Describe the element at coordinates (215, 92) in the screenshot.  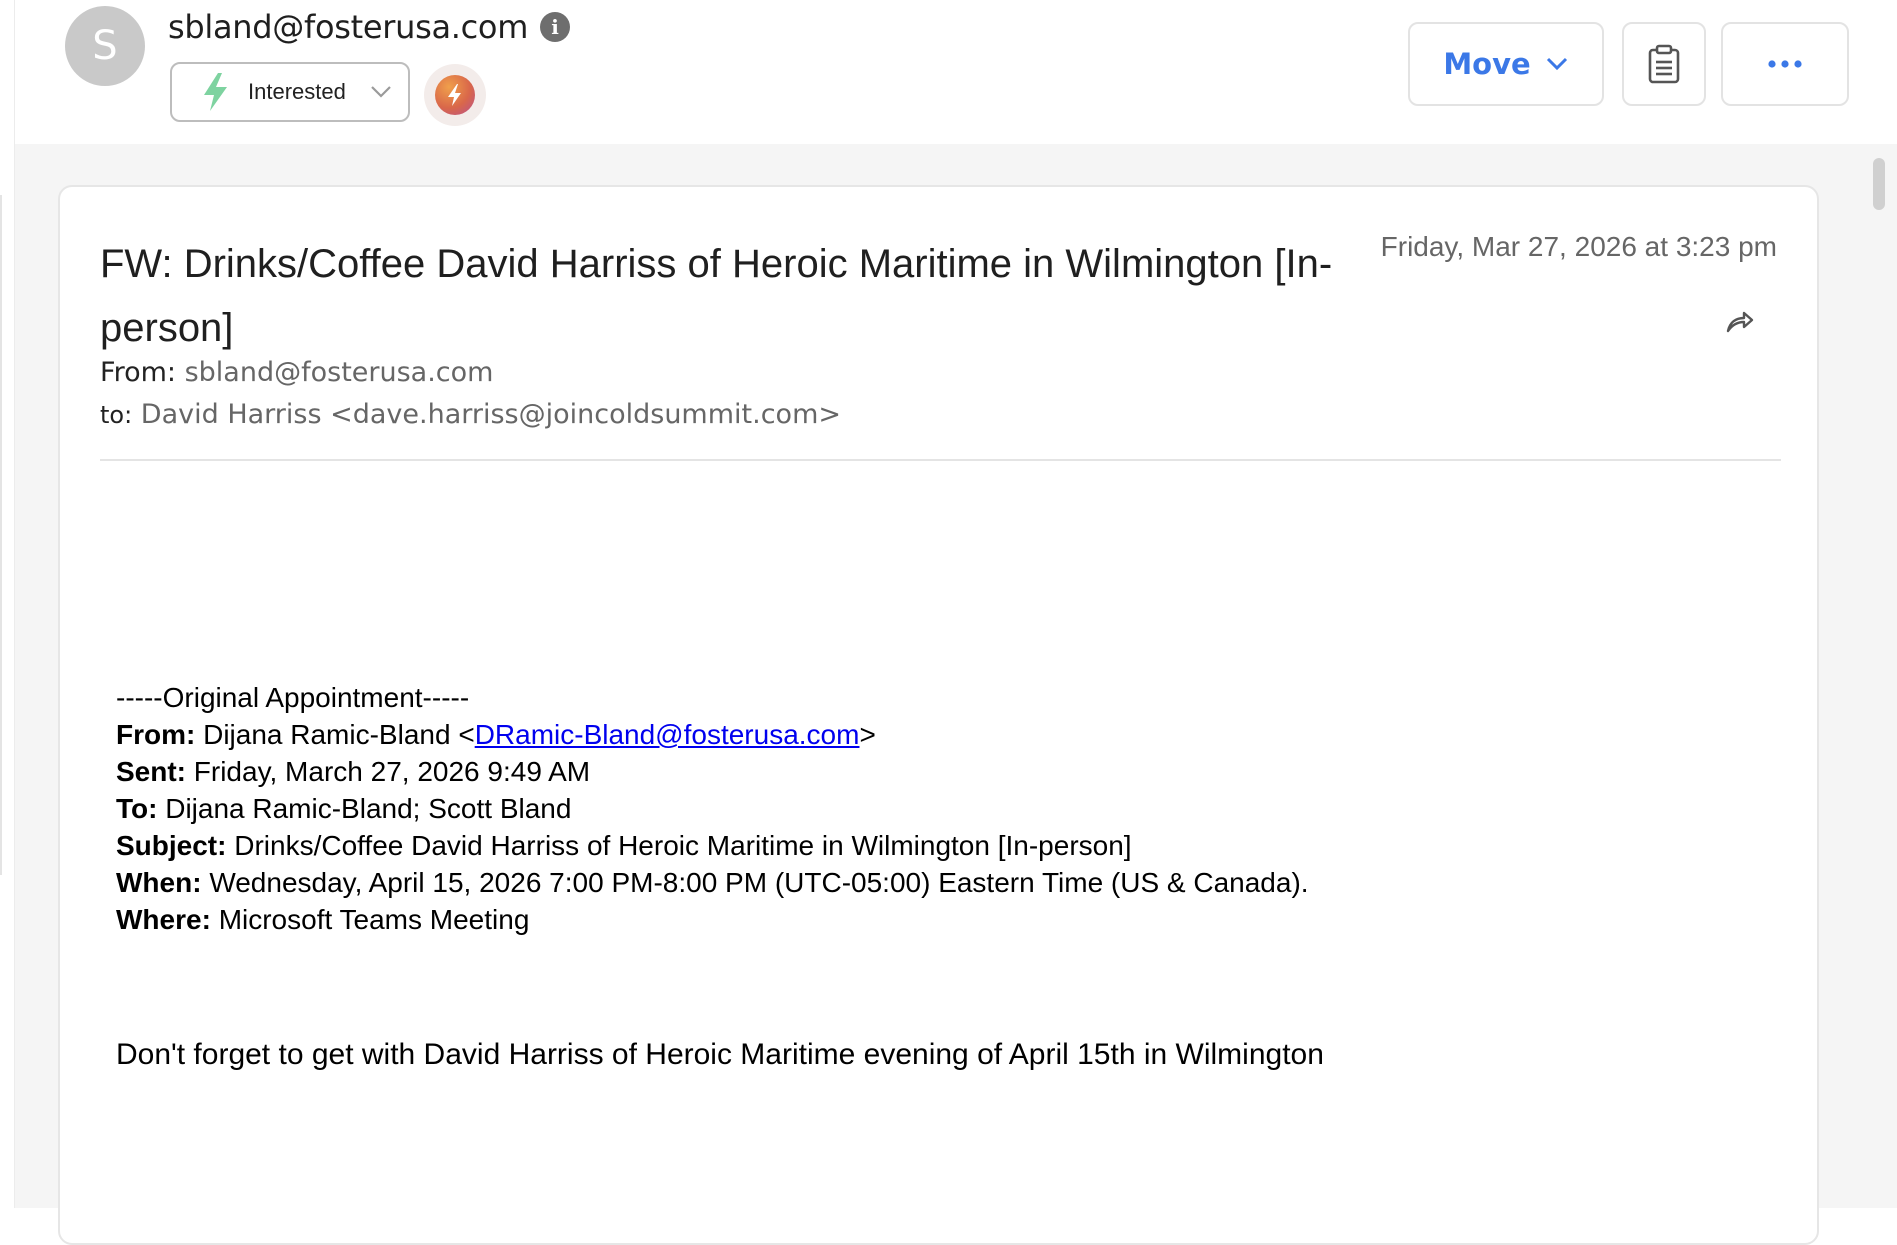
I see `lightning-bolt-icon` at that location.